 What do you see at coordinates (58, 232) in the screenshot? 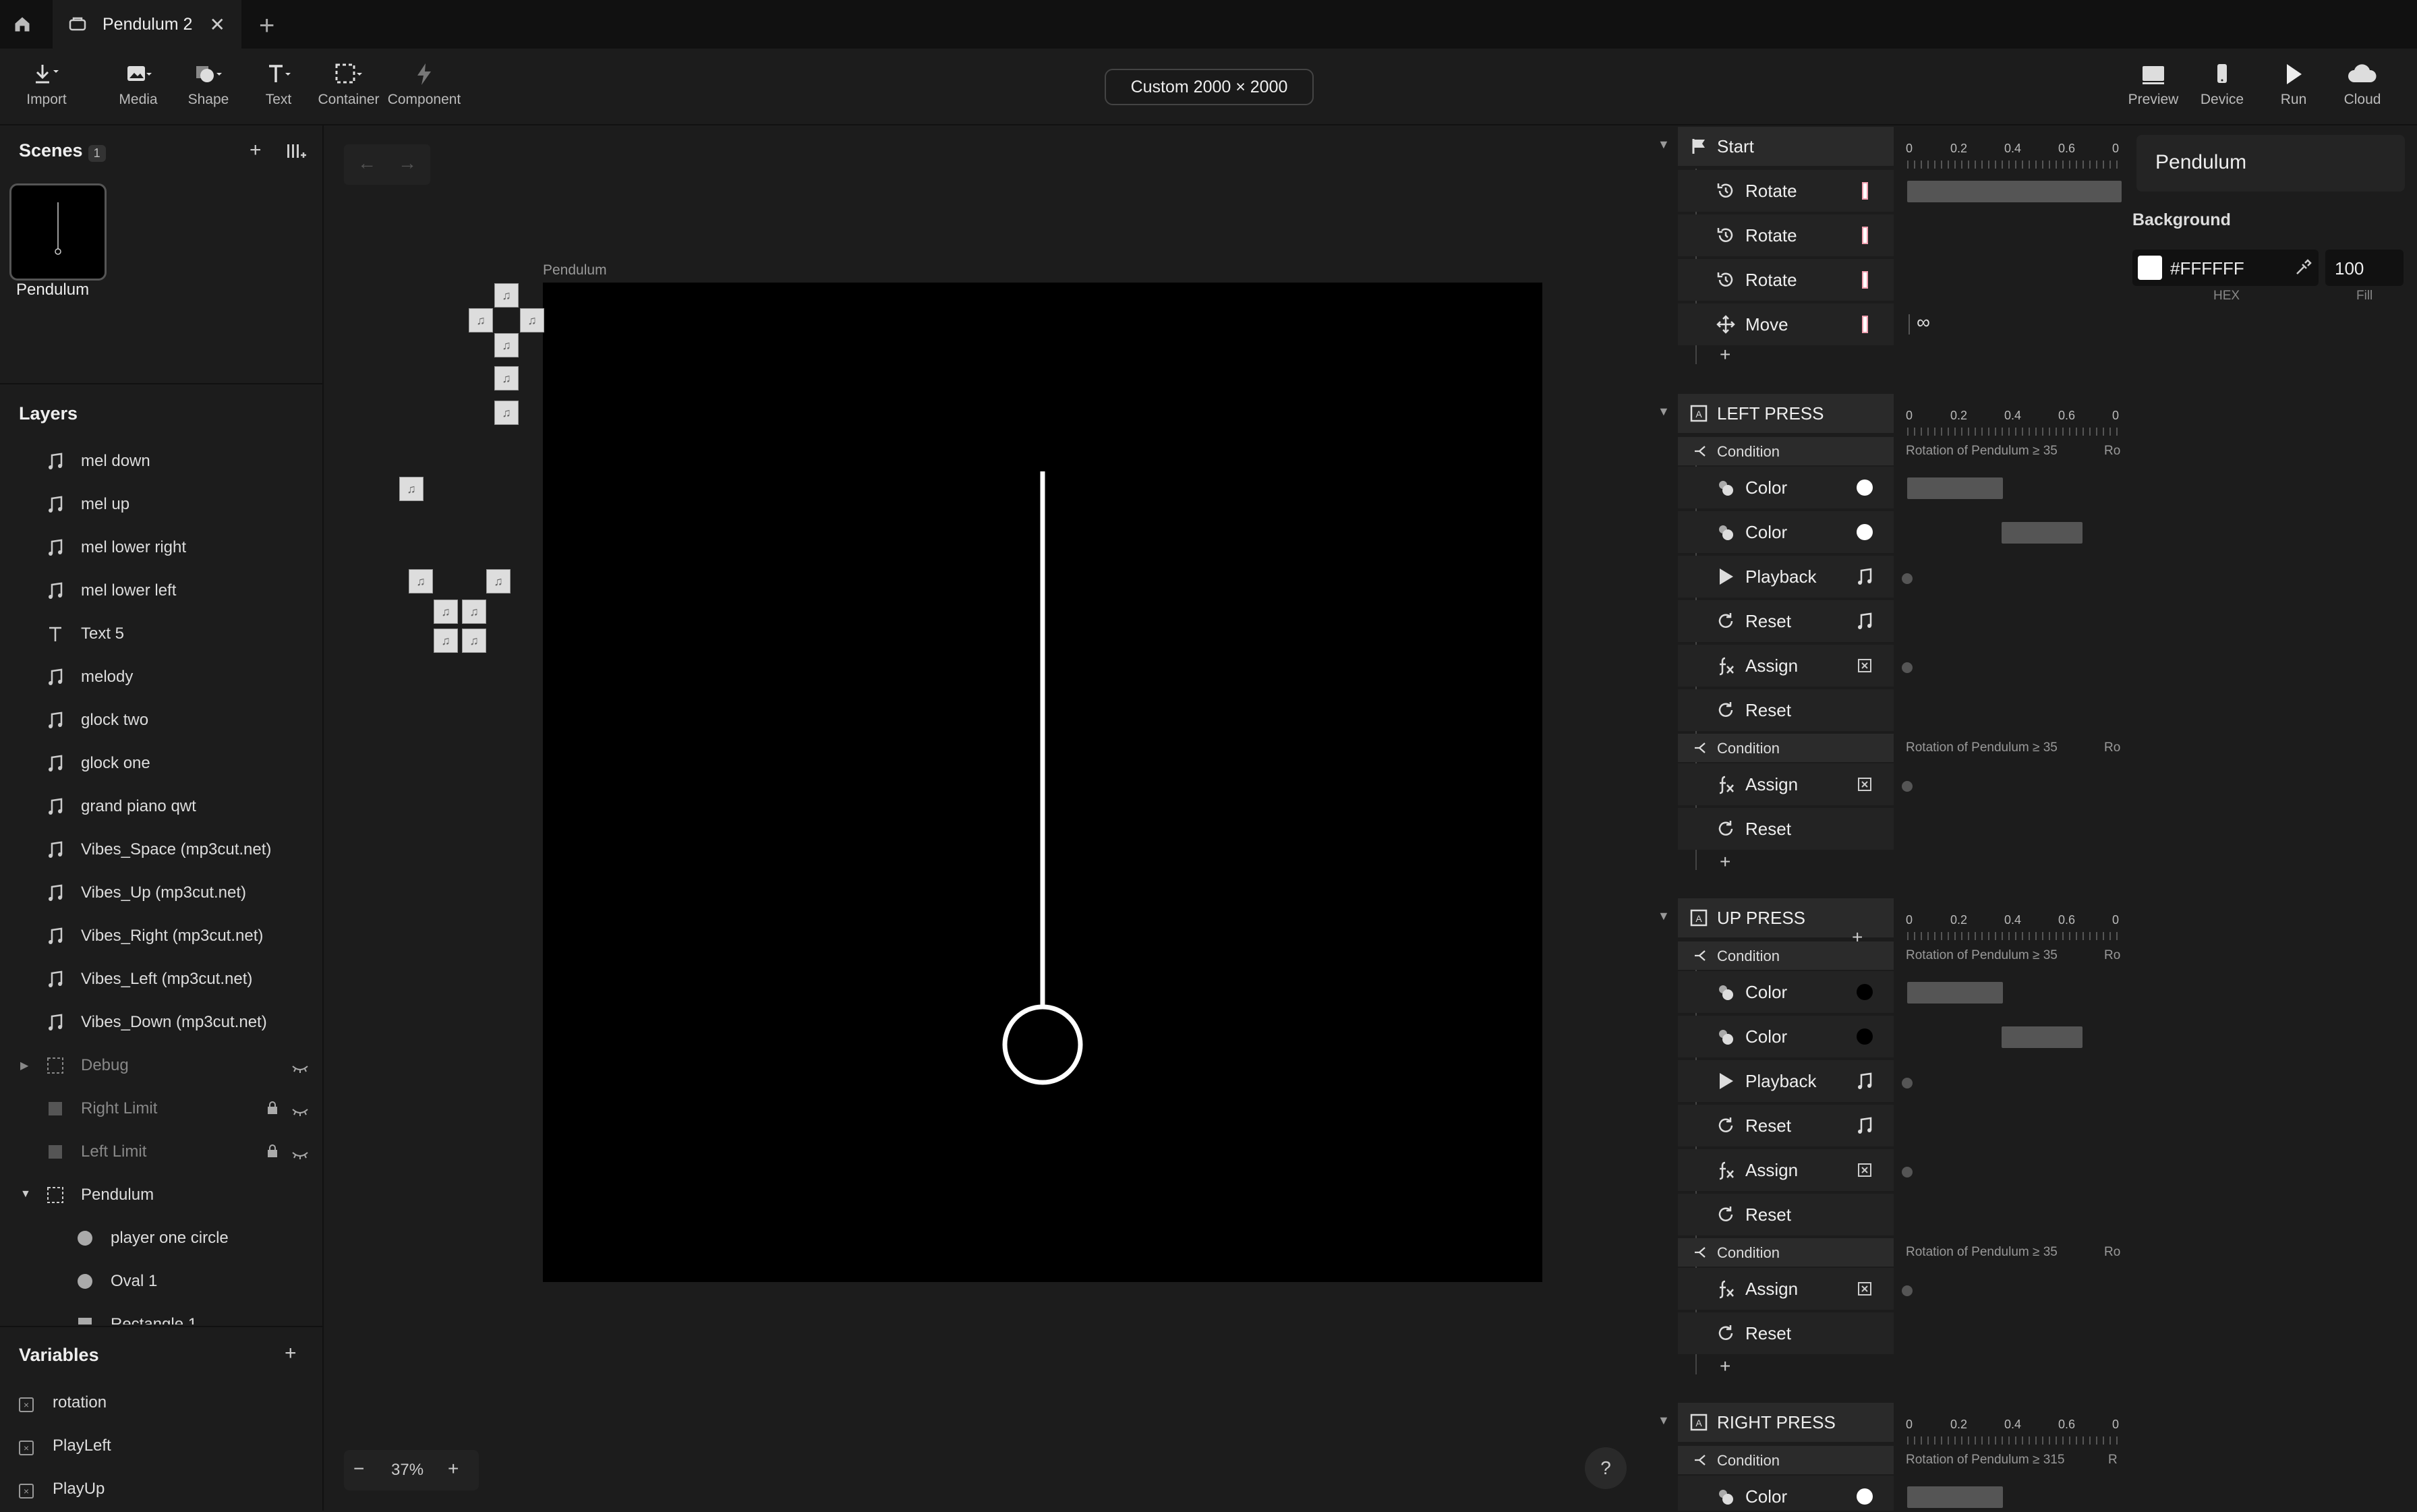
I see `scene-thumbnail` at bounding box center [58, 232].